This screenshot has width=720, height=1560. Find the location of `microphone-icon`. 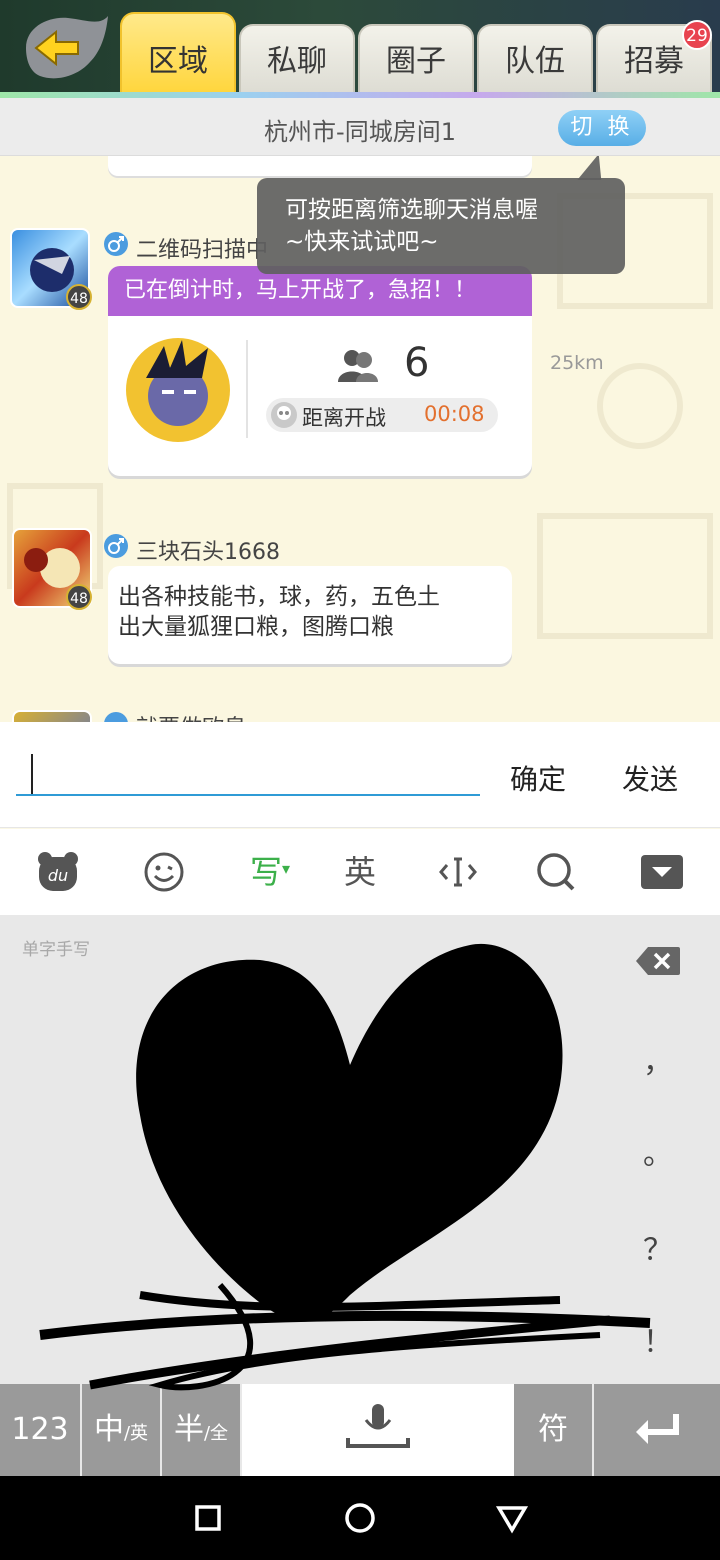

microphone-icon is located at coordinates (378, 1426).